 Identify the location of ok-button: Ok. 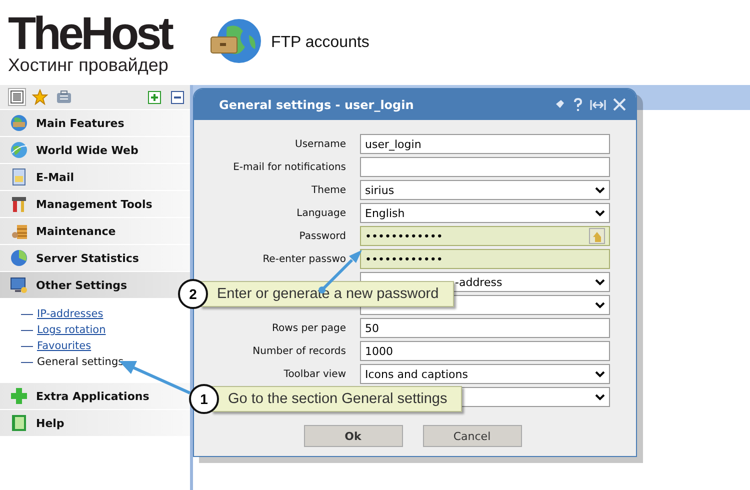
(353, 436).